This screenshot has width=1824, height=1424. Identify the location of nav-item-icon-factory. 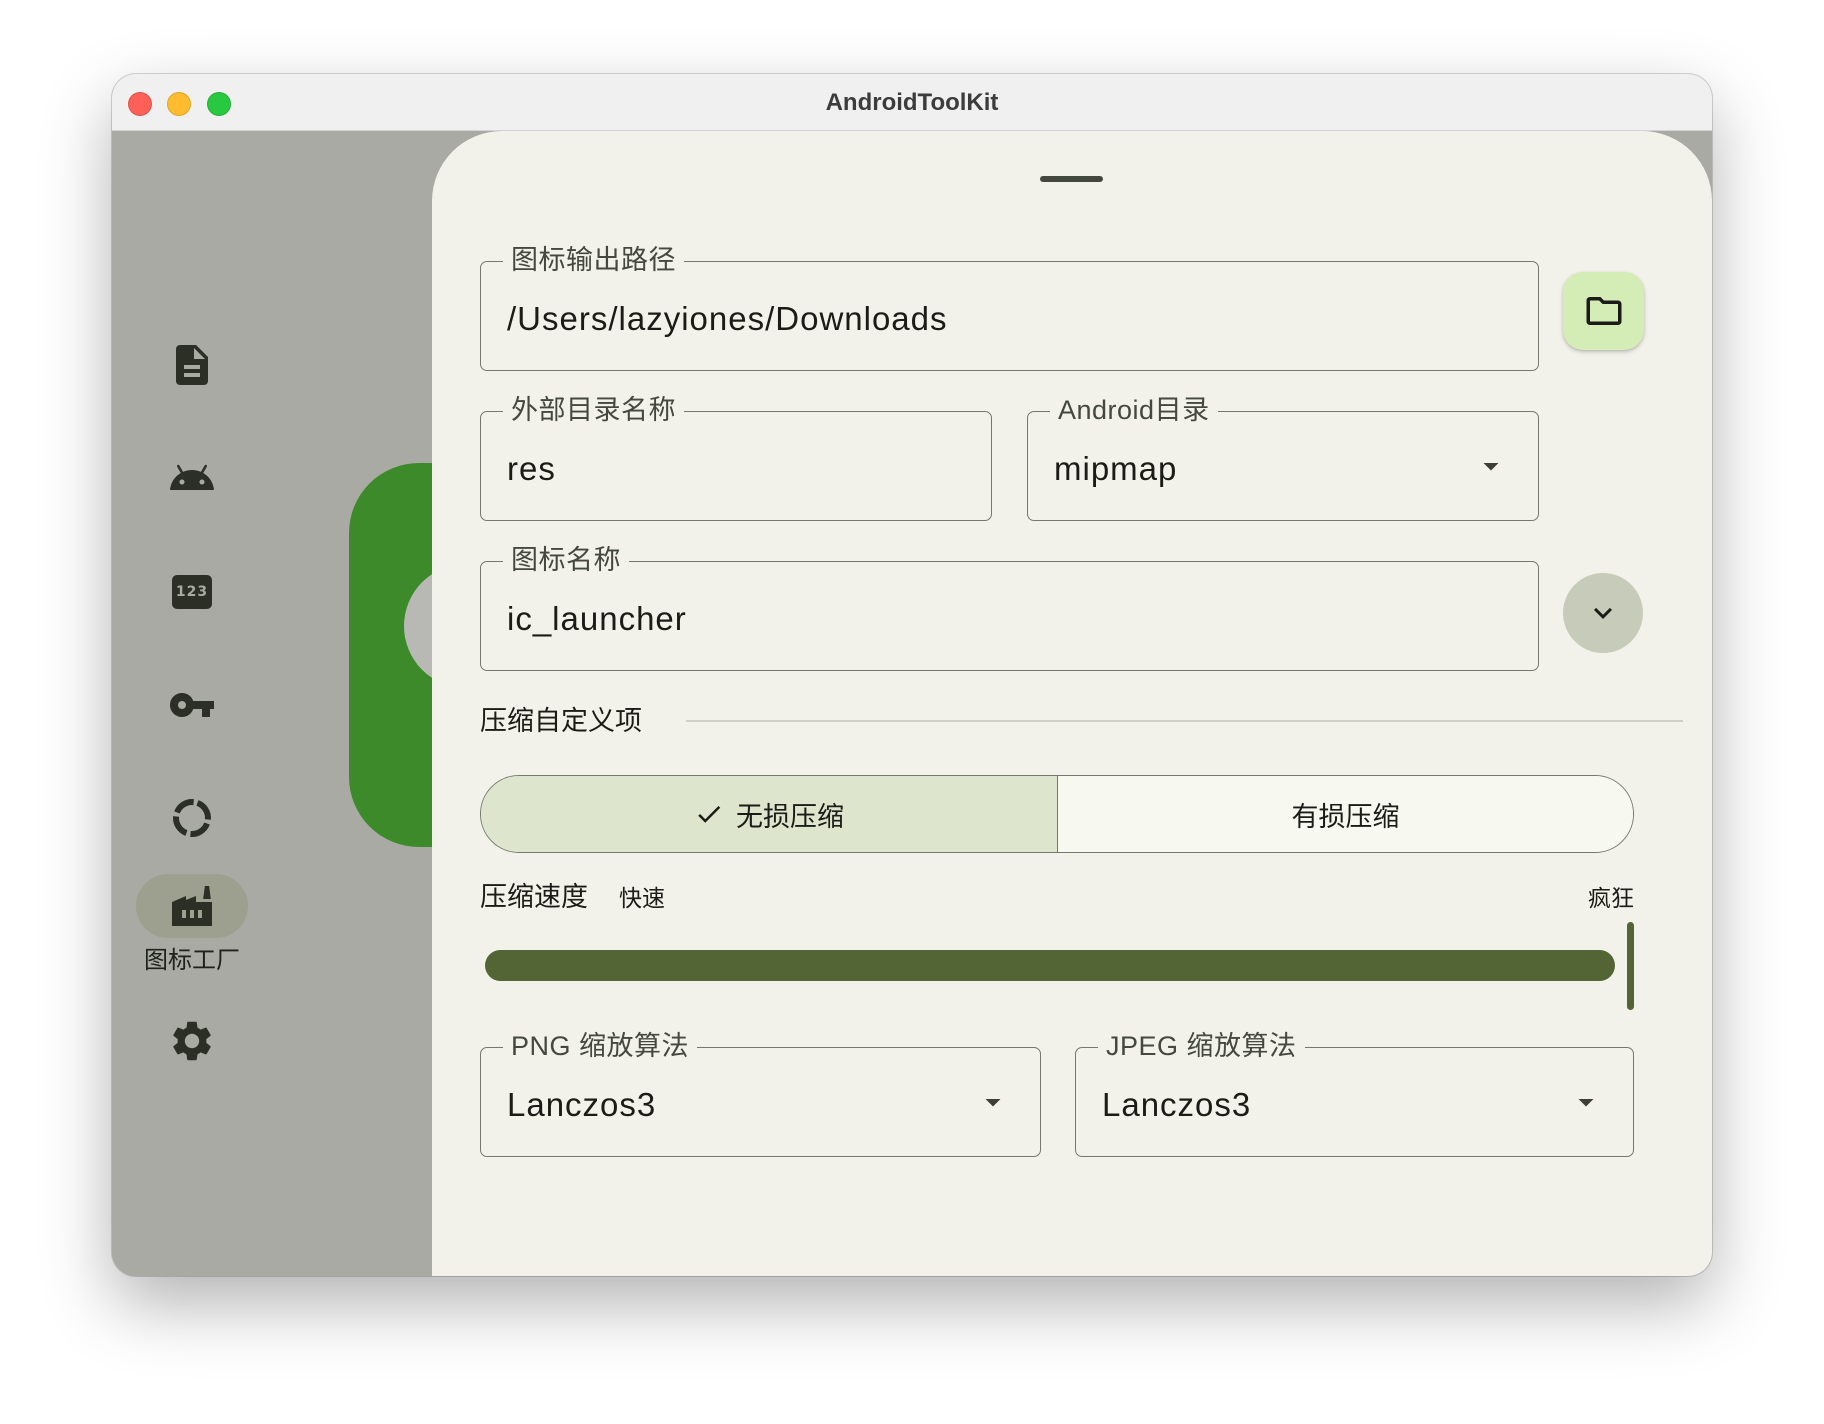
(192, 906).